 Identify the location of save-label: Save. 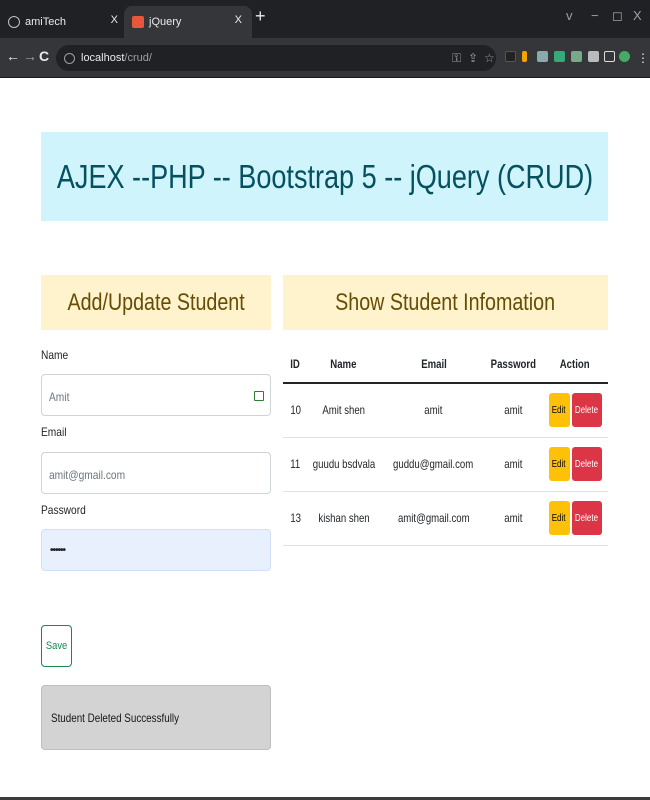
(56, 646).